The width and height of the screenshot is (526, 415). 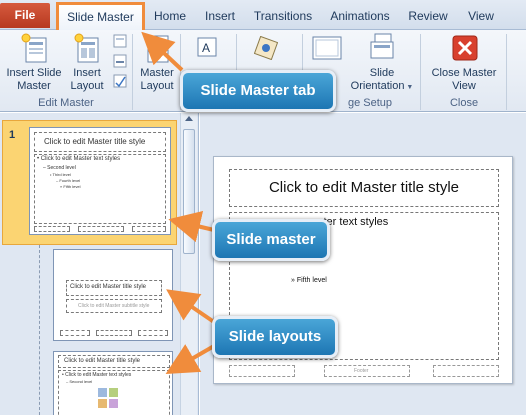 I want to click on callout-slide-master-tab: Slide Master tab, so click(x=258, y=91).